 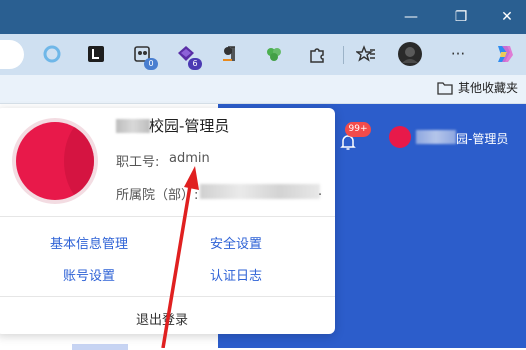 What do you see at coordinates (260, 191) in the screenshot?
I see `redacted-department` at bounding box center [260, 191].